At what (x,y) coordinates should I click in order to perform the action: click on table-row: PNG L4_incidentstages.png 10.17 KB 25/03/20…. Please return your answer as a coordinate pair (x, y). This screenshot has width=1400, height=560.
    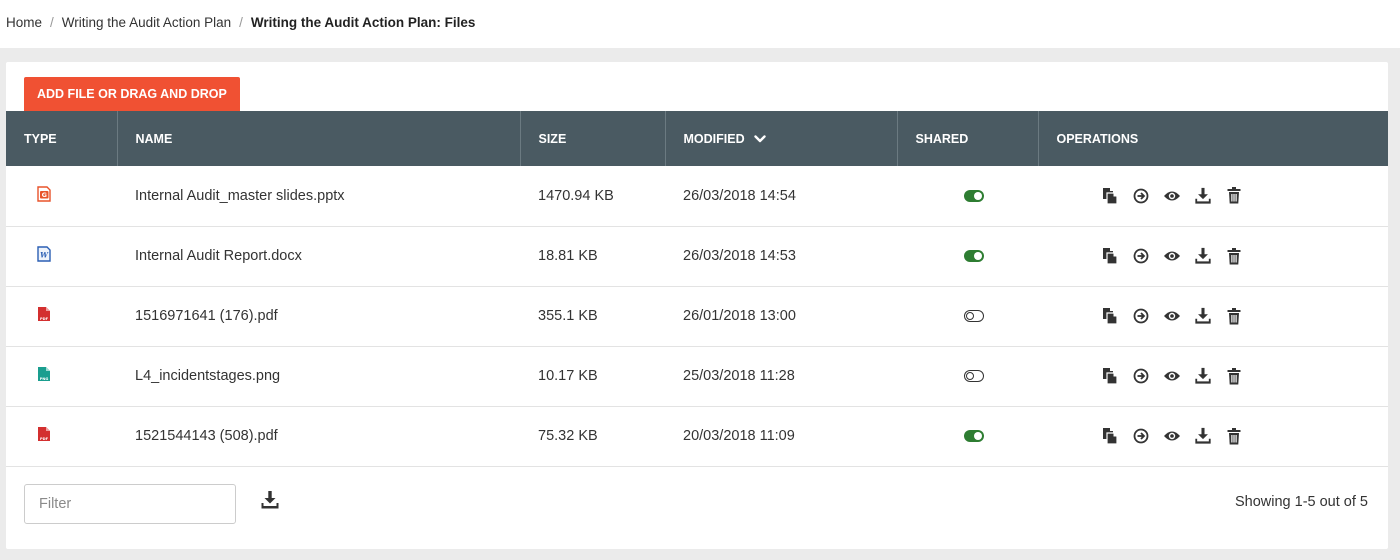
    Looking at the image, I should click on (697, 376).